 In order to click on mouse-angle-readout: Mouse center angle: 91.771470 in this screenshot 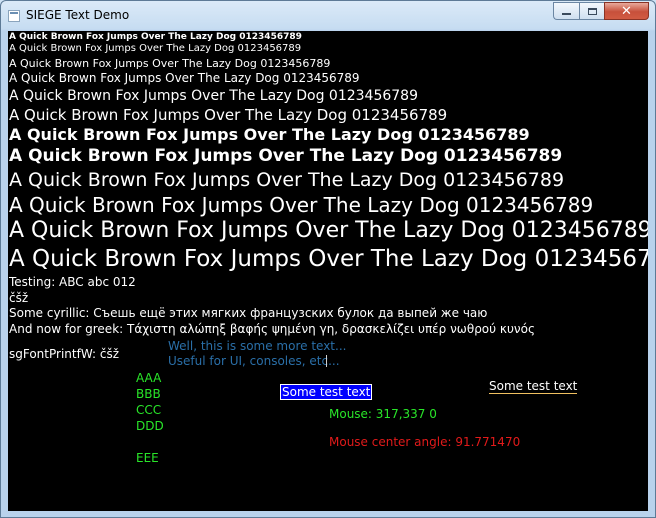, I will do `click(425, 442)`.